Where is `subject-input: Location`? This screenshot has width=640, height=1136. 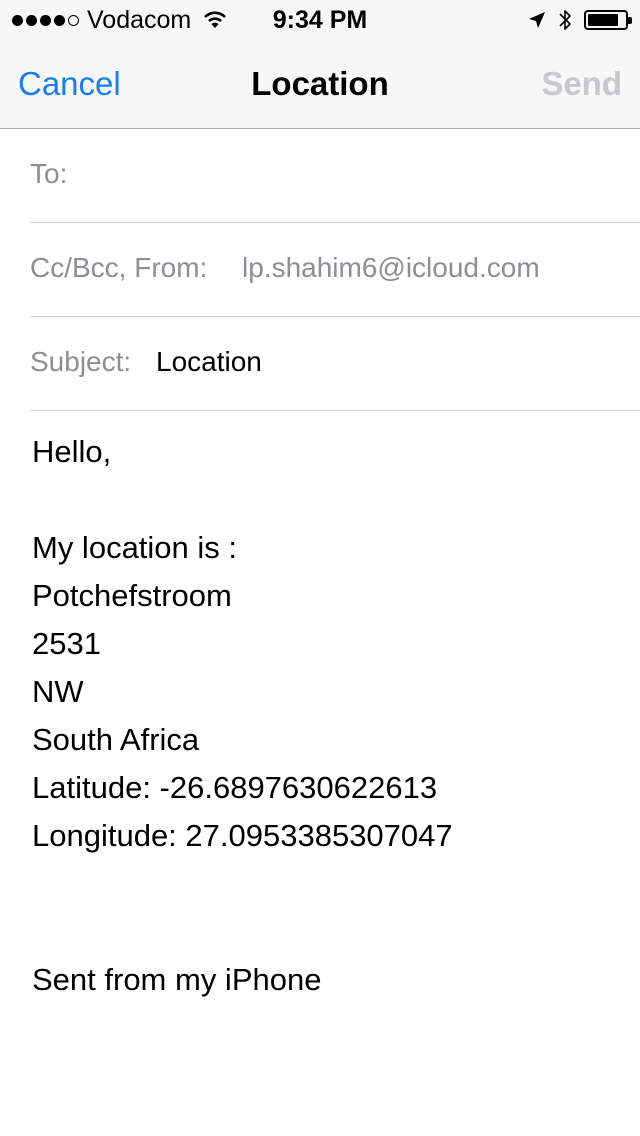
subject-input: Location is located at coordinates (209, 362).